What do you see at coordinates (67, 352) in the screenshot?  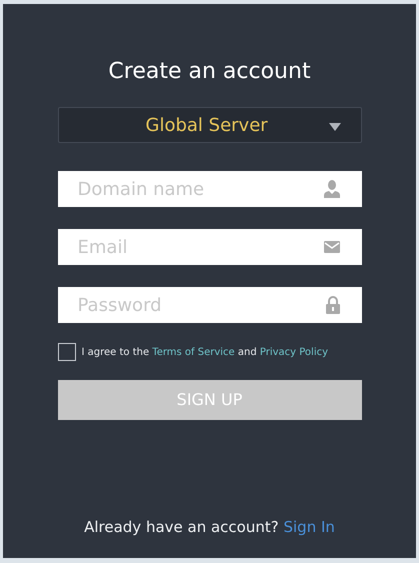 I see `agreement-checkbox` at bounding box center [67, 352].